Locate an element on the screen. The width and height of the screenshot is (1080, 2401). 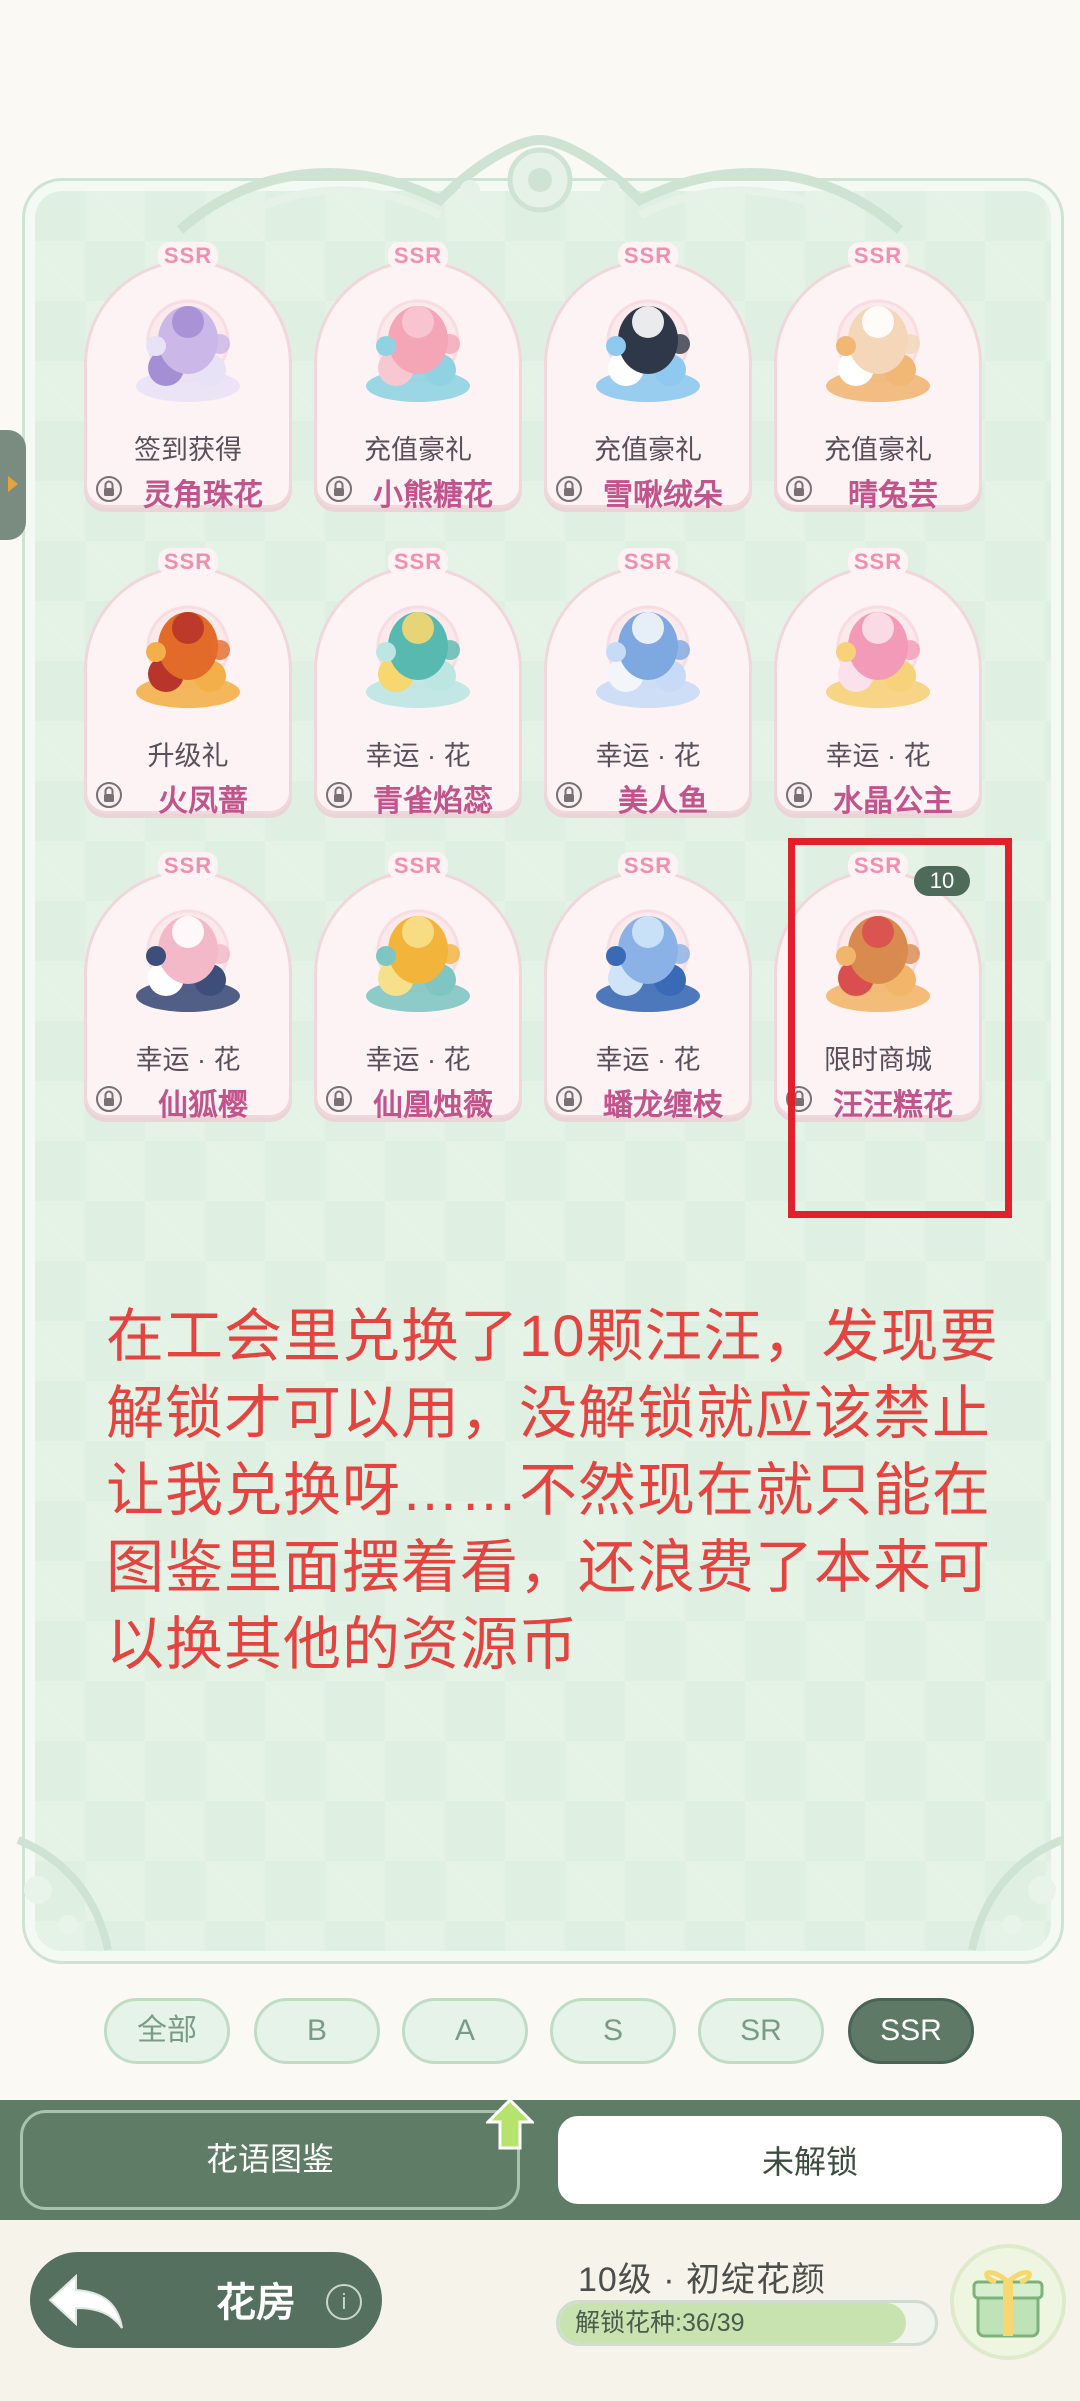
flower-card: SSR 幸运 · 花 水晶公主 is located at coordinates (878, 681).